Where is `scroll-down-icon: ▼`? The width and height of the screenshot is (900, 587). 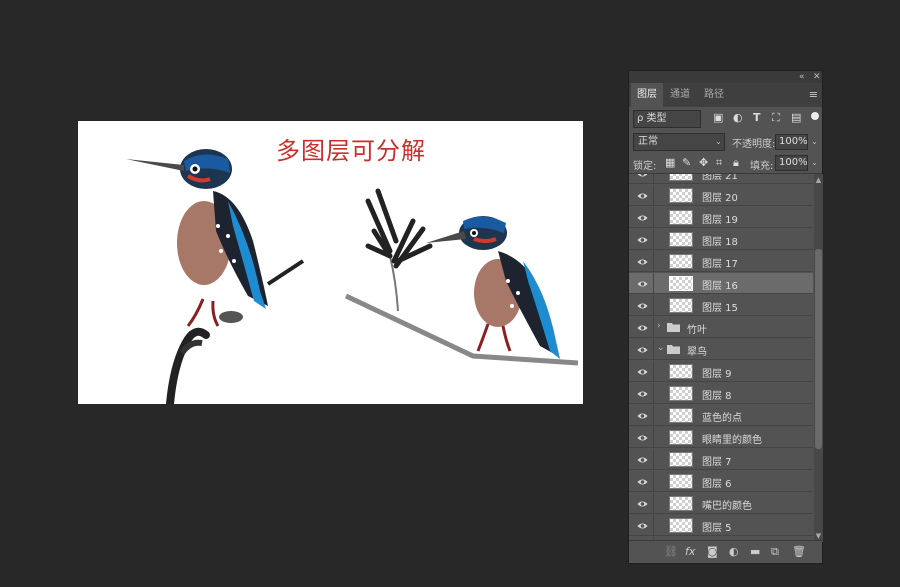 scroll-down-icon: ▼ is located at coordinates (818, 536).